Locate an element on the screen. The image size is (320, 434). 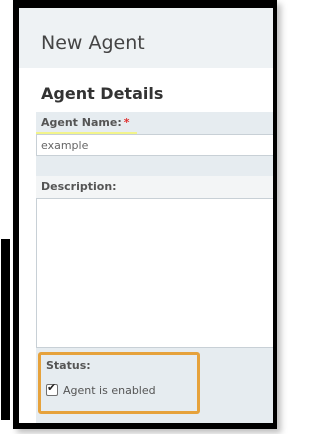
agent-name-label: Agent Name: * is located at coordinates (85, 122).